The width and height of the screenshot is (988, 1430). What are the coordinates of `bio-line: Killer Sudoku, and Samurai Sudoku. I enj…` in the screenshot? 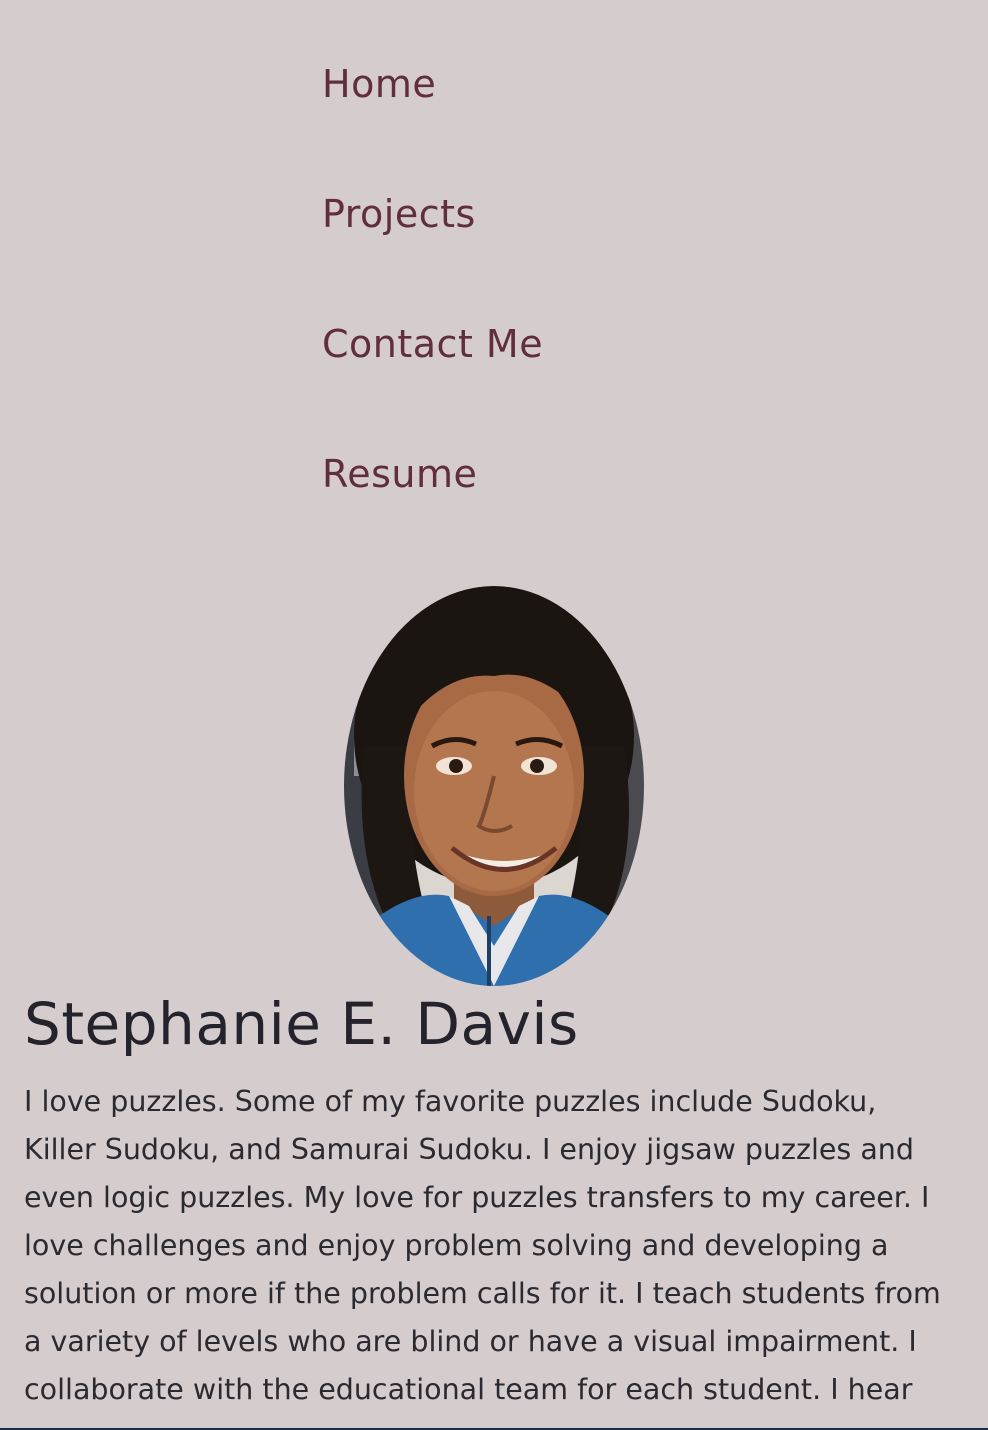 It's located at (469, 1149).